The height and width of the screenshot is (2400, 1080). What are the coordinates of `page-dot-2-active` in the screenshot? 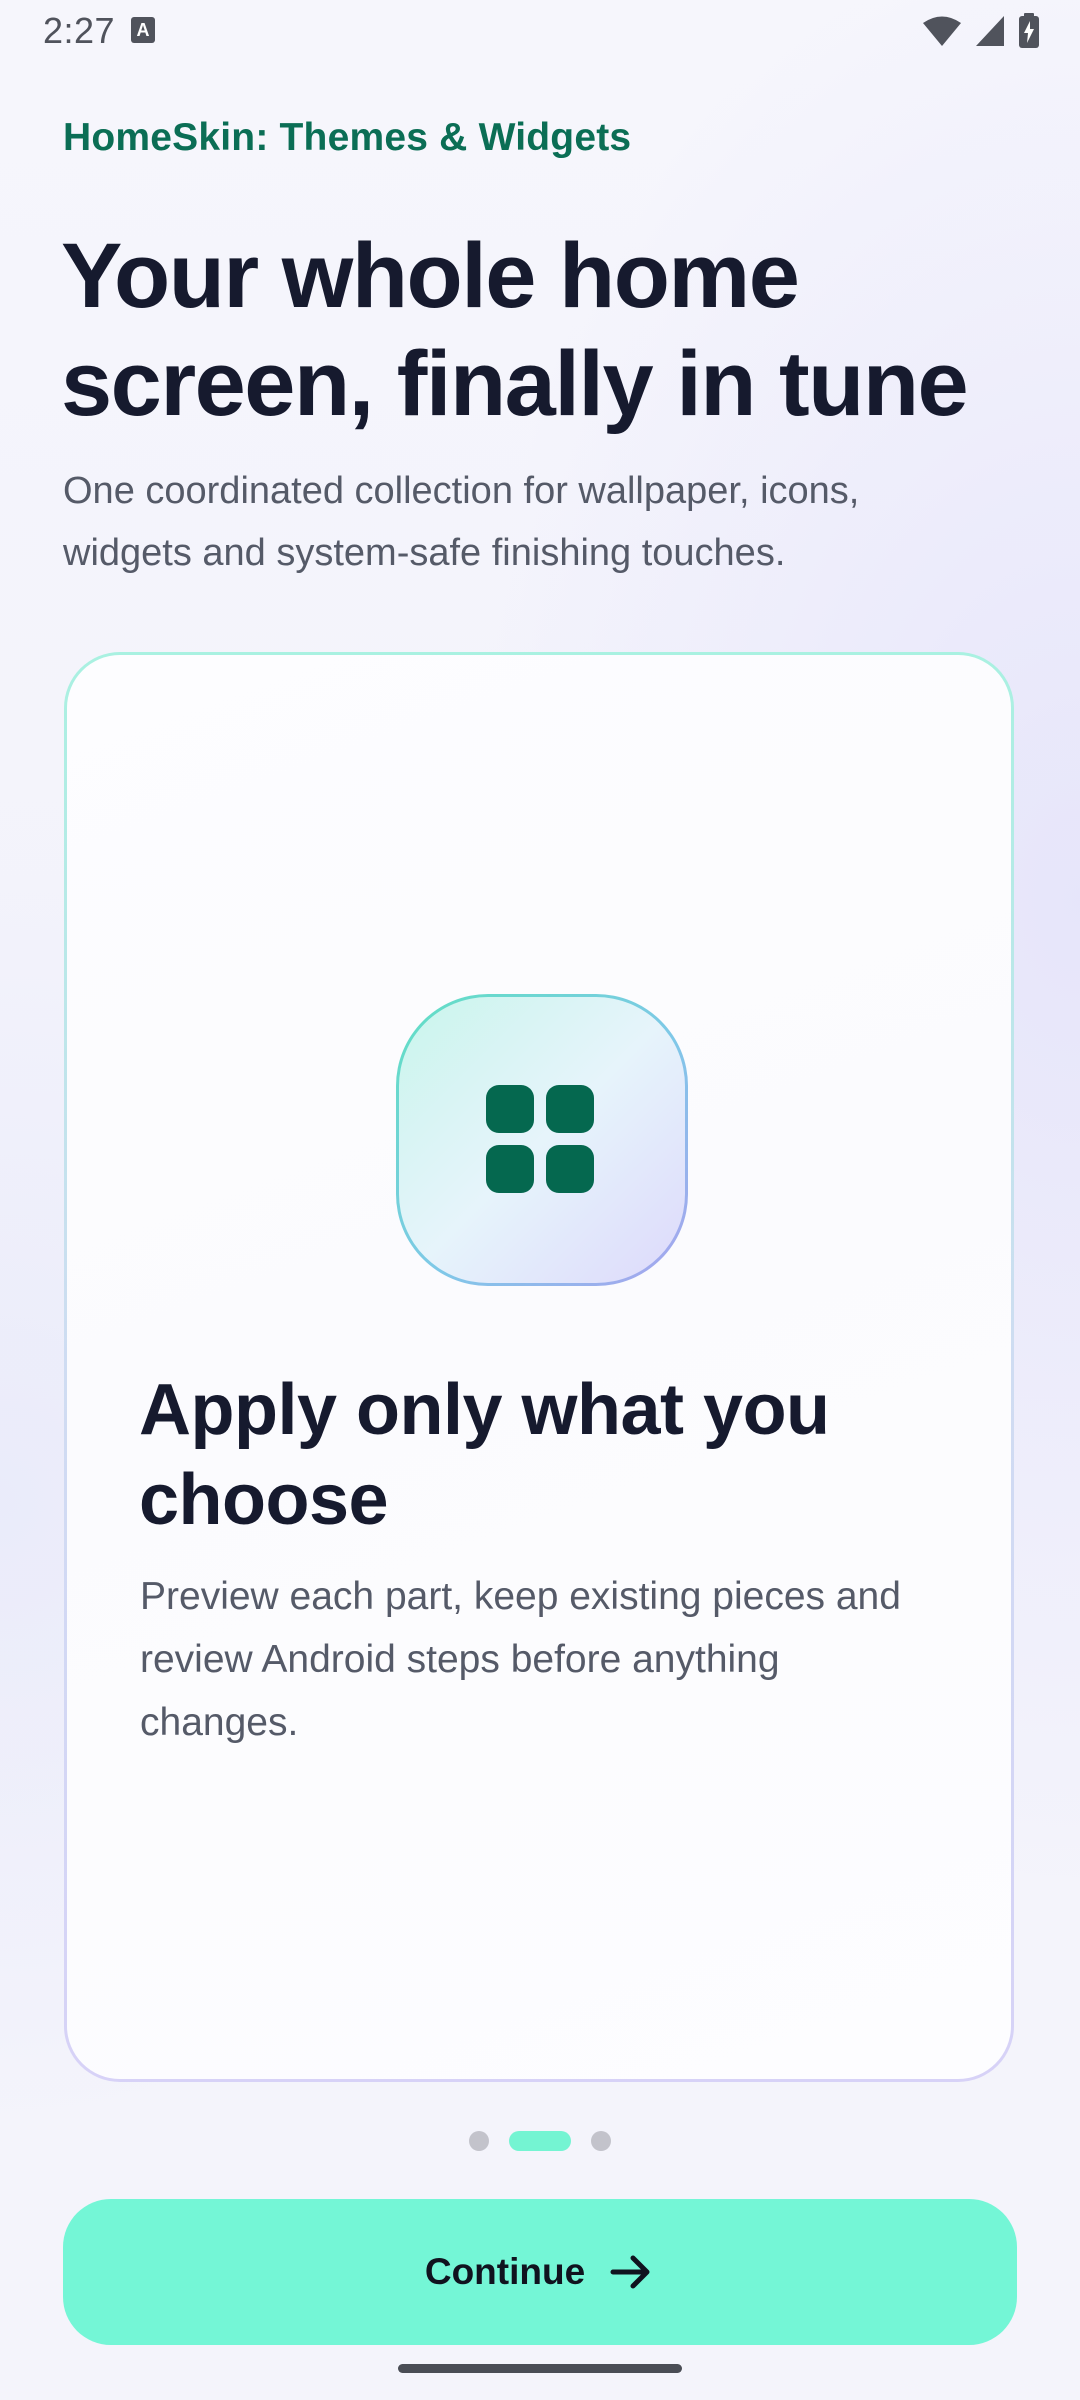 It's located at (540, 2141).